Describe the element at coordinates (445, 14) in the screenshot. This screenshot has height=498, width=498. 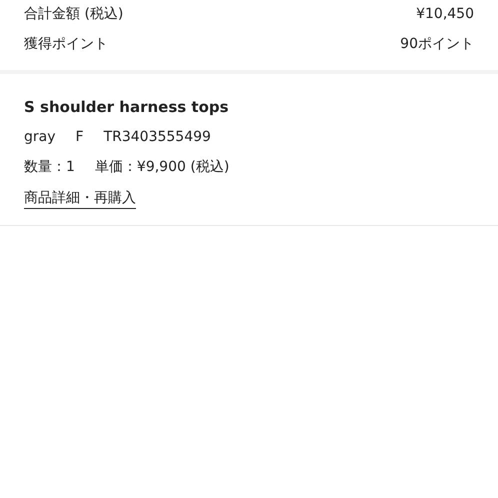
I see `summary-value: ¥10,450` at that location.